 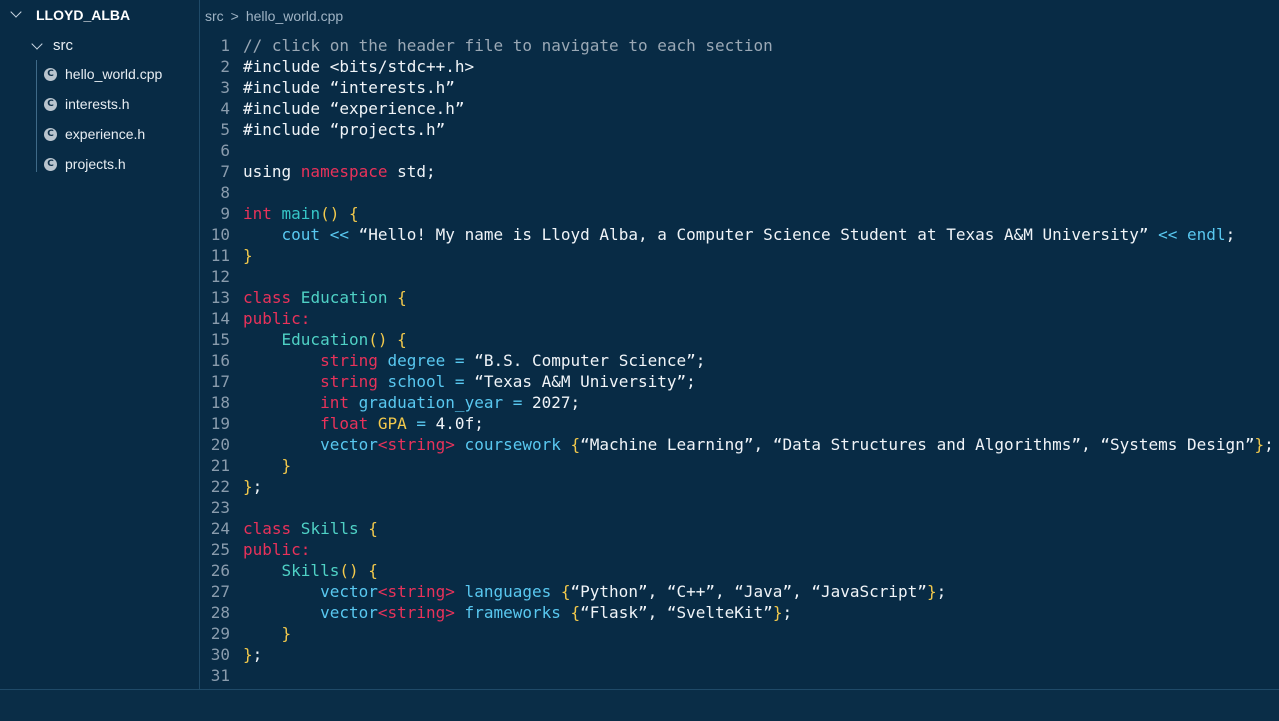 I want to click on code-keyword: int, so click(x=257, y=213).